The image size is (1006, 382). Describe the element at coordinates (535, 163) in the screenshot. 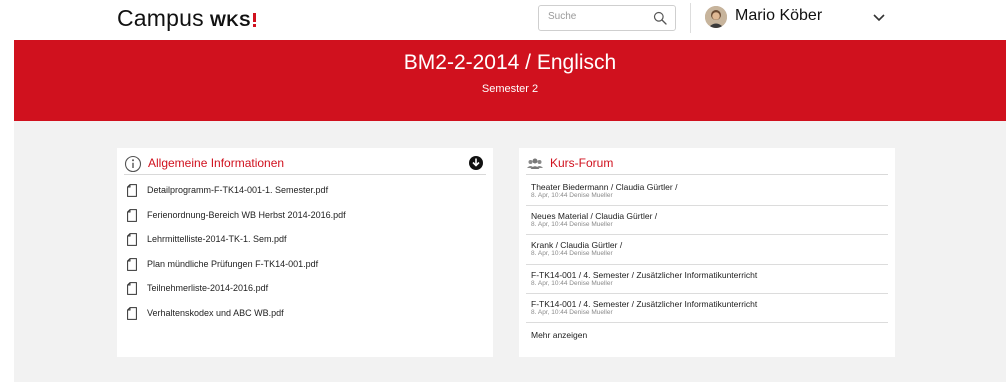

I see `users-icon` at that location.